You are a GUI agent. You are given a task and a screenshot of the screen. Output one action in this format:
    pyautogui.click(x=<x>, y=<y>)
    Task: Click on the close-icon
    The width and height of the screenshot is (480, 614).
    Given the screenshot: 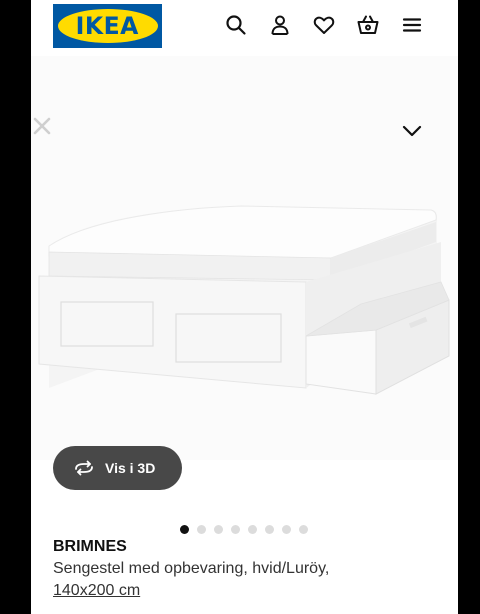 What is the action you would take?
    pyautogui.click(x=42, y=126)
    